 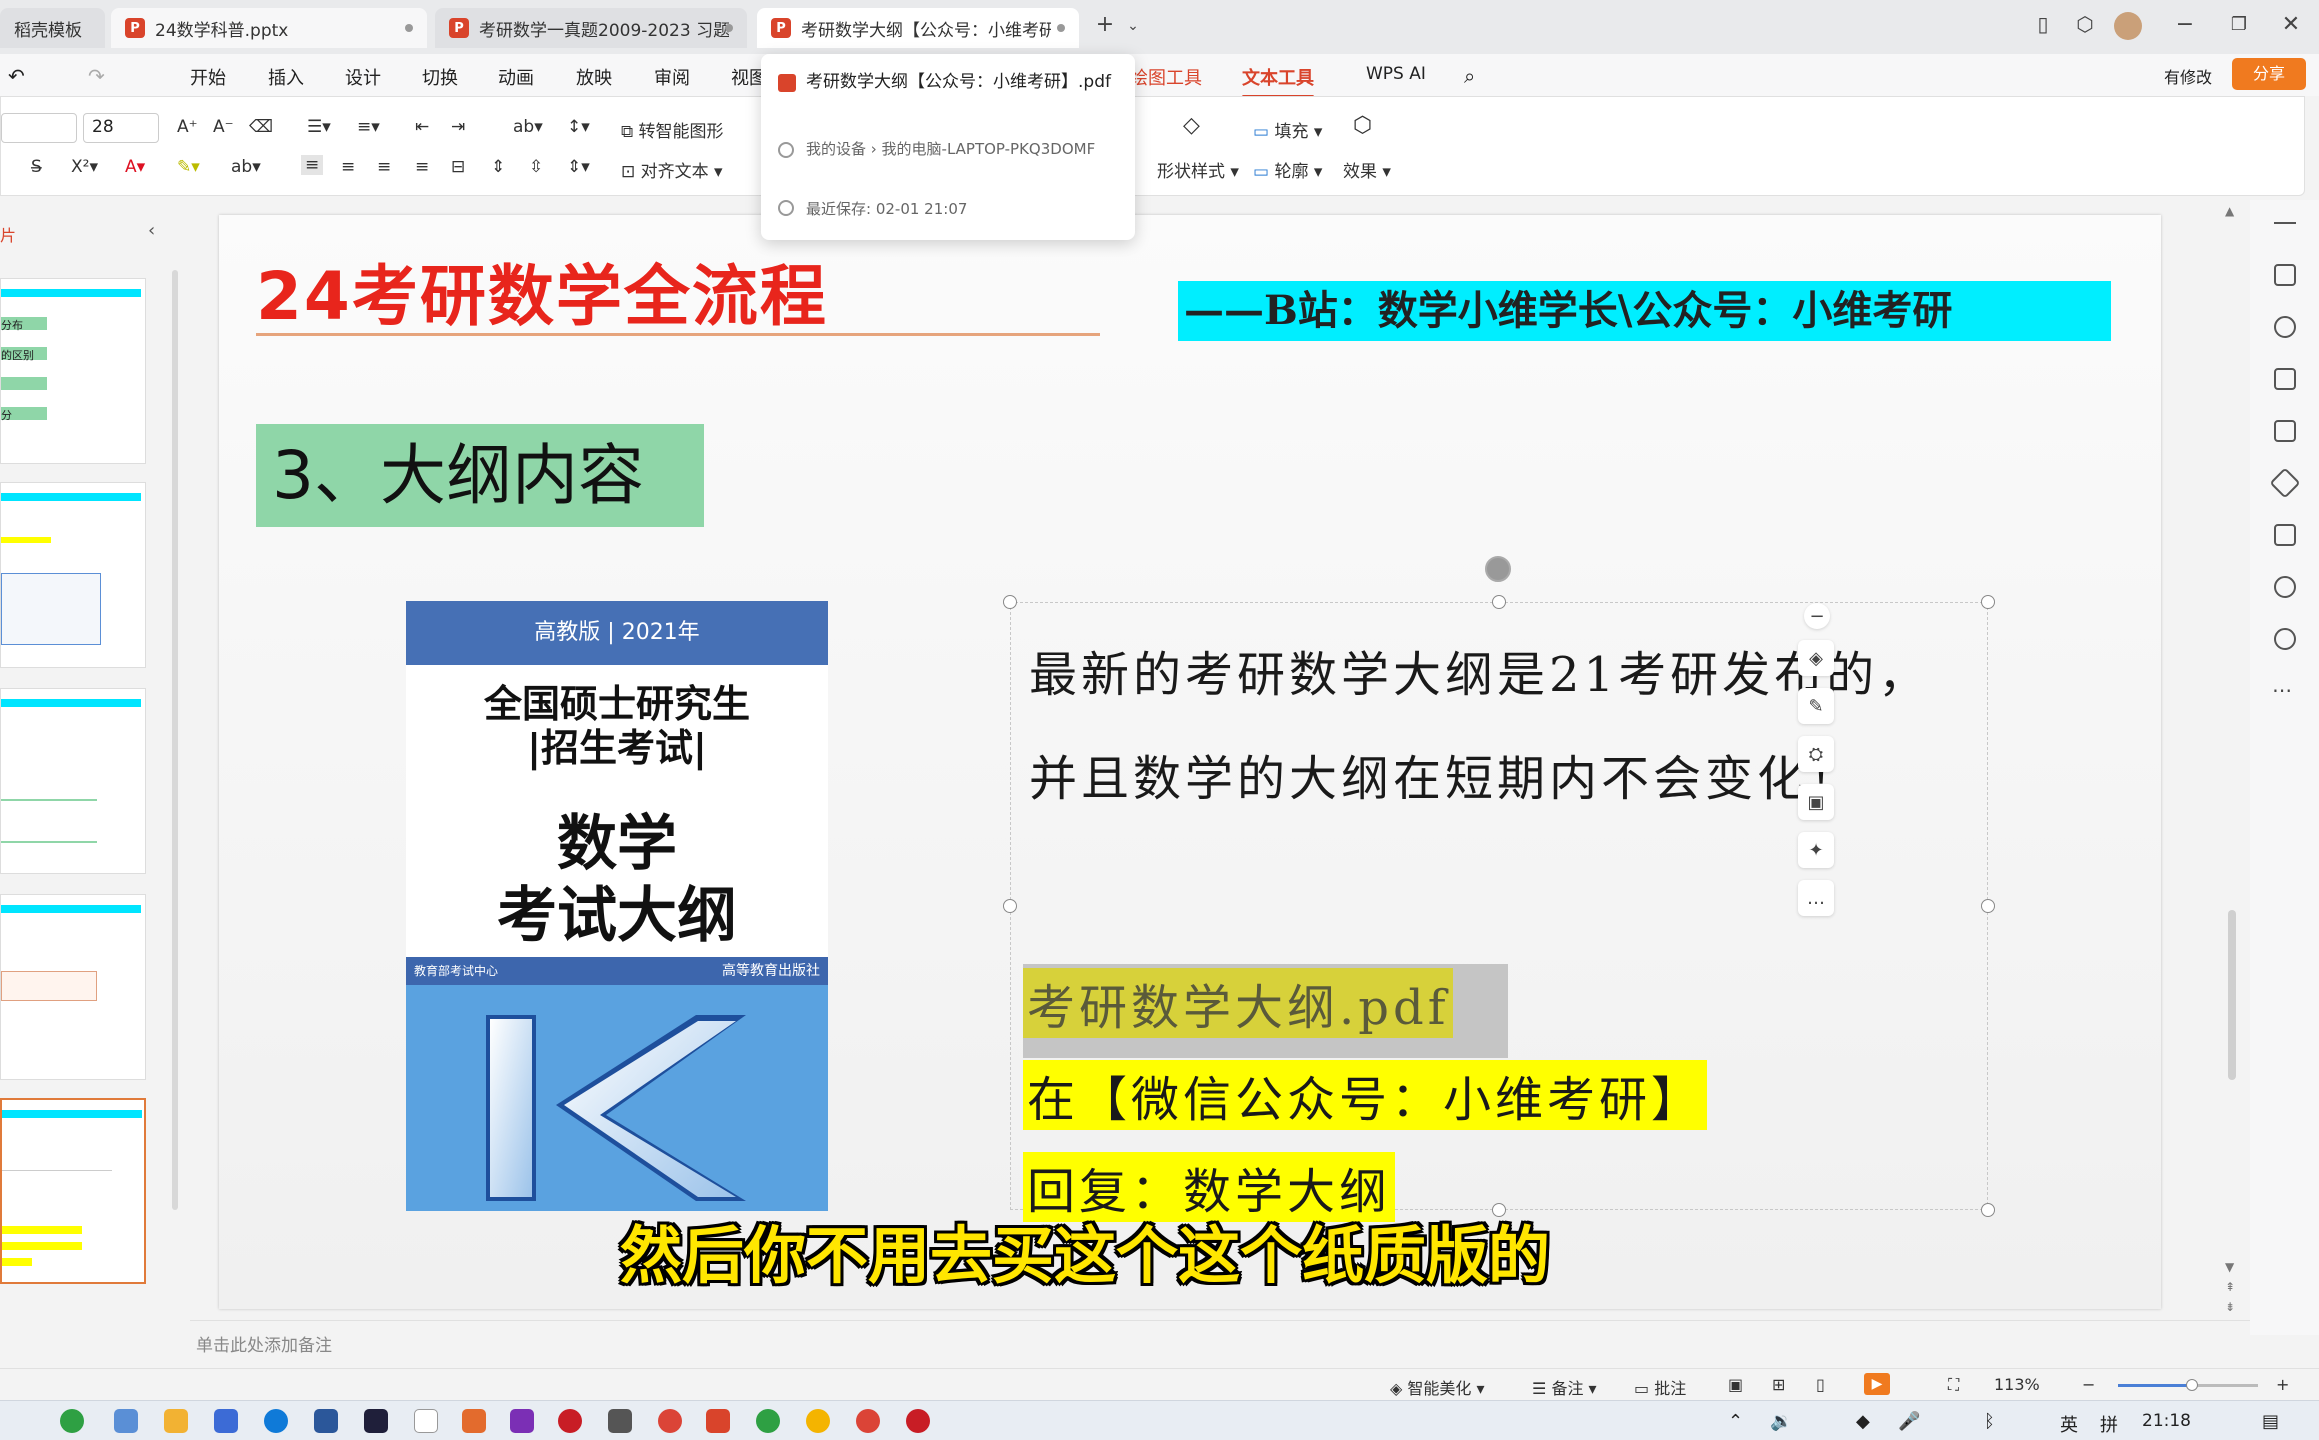 What do you see at coordinates (1816, 802) in the screenshot?
I see `frame-icon: ▣` at bounding box center [1816, 802].